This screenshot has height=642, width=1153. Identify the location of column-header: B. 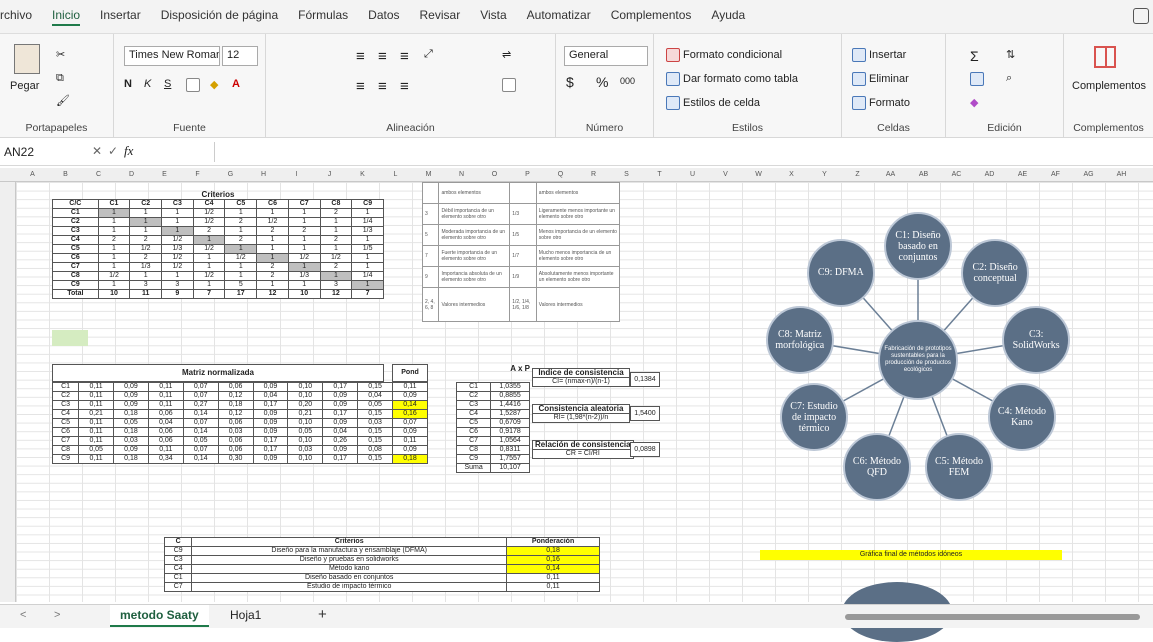
(65, 174).